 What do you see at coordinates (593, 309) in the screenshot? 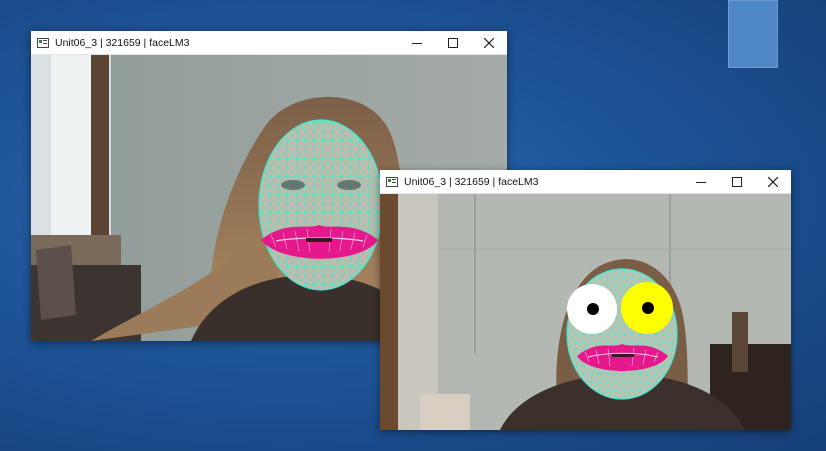
I see `pupil-left` at bounding box center [593, 309].